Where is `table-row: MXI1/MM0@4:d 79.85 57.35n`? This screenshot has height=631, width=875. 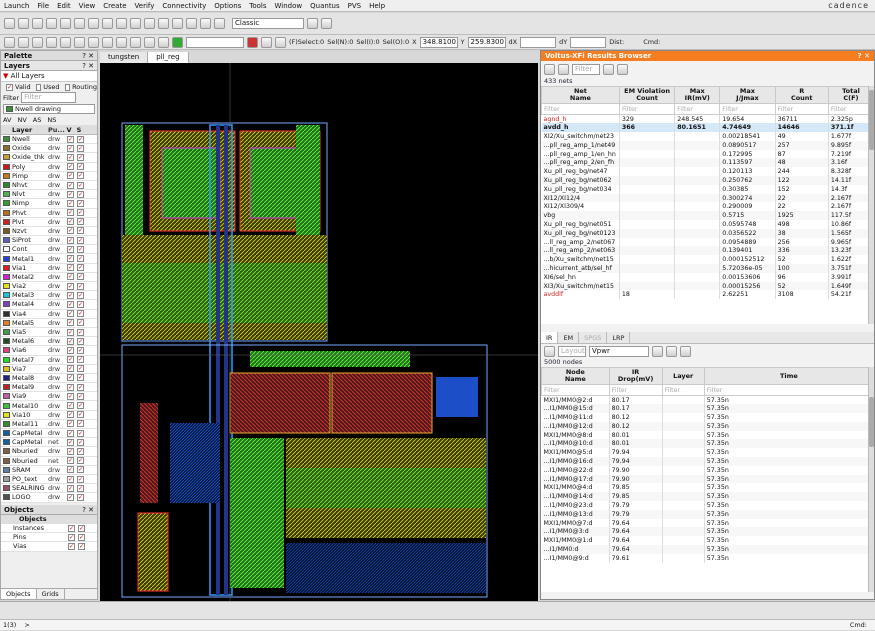 table-row: MXI1/MM0@4:d 79.85 57.35n is located at coordinates (707, 488).